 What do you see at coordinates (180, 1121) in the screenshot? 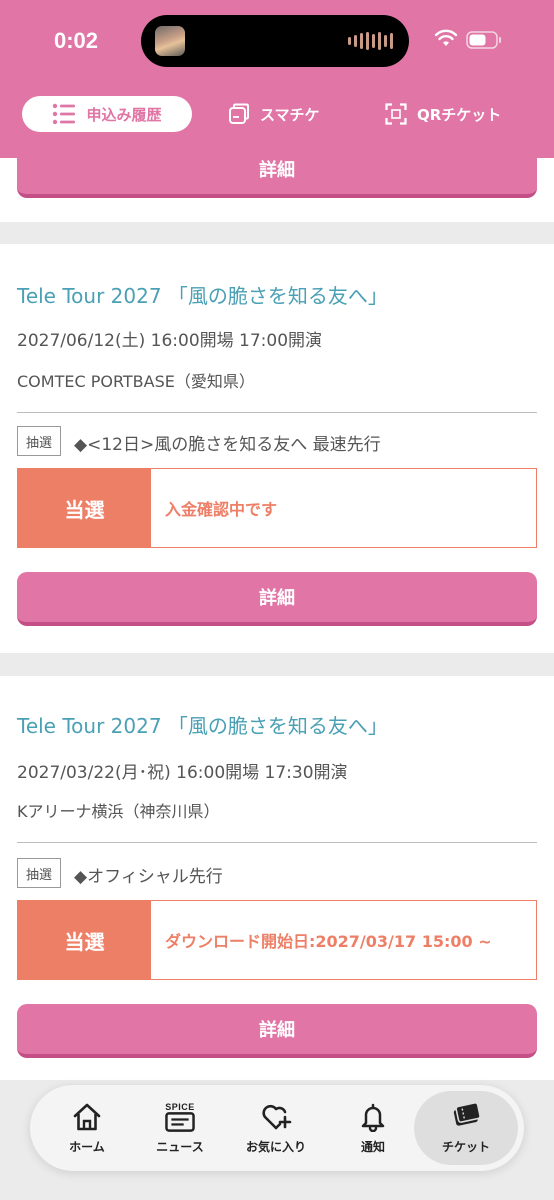
I see `news-icon` at bounding box center [180, 1121].